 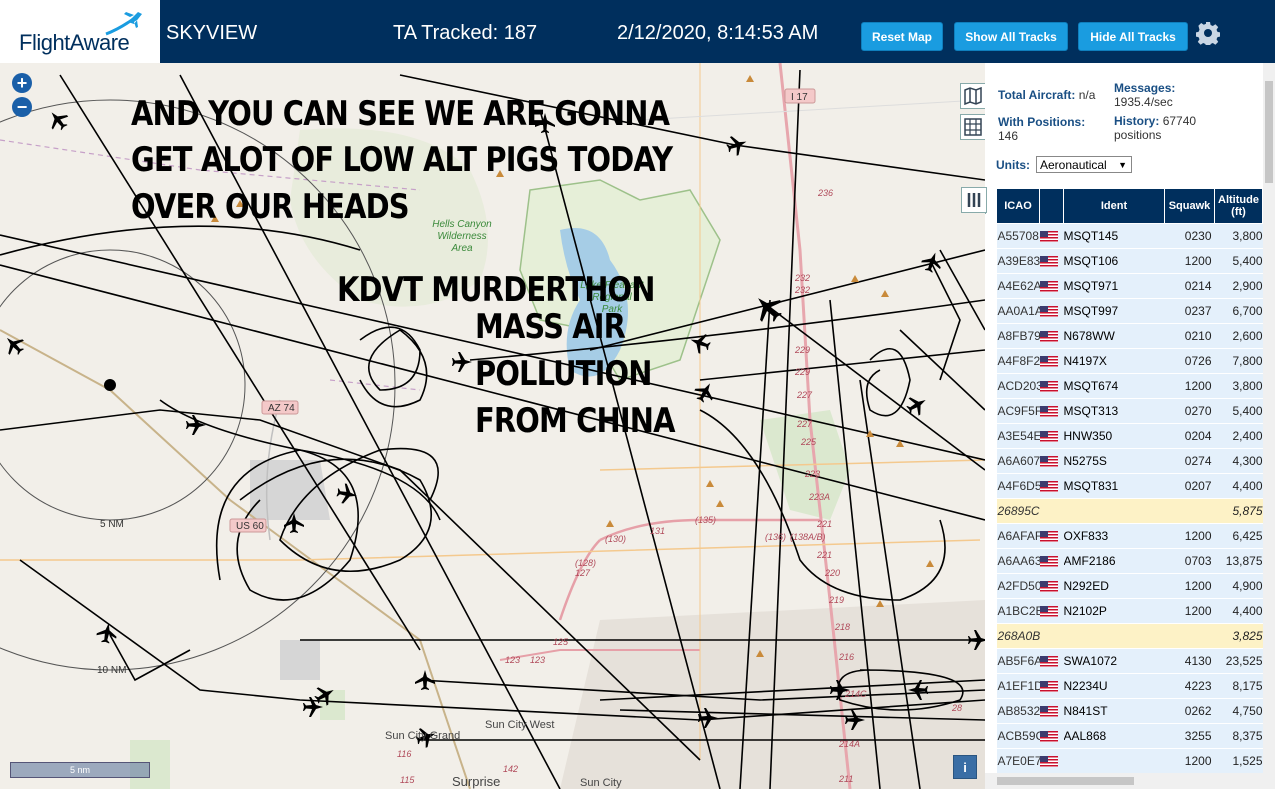 I want to click on zoom-in-button: +, so click(x=22, y=83).